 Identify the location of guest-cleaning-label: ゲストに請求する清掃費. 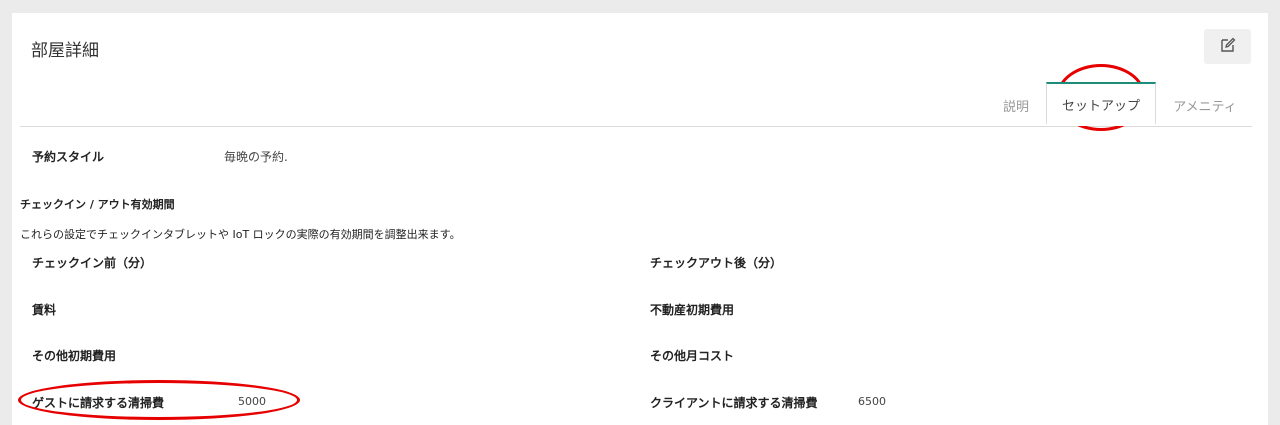
(98, 403).